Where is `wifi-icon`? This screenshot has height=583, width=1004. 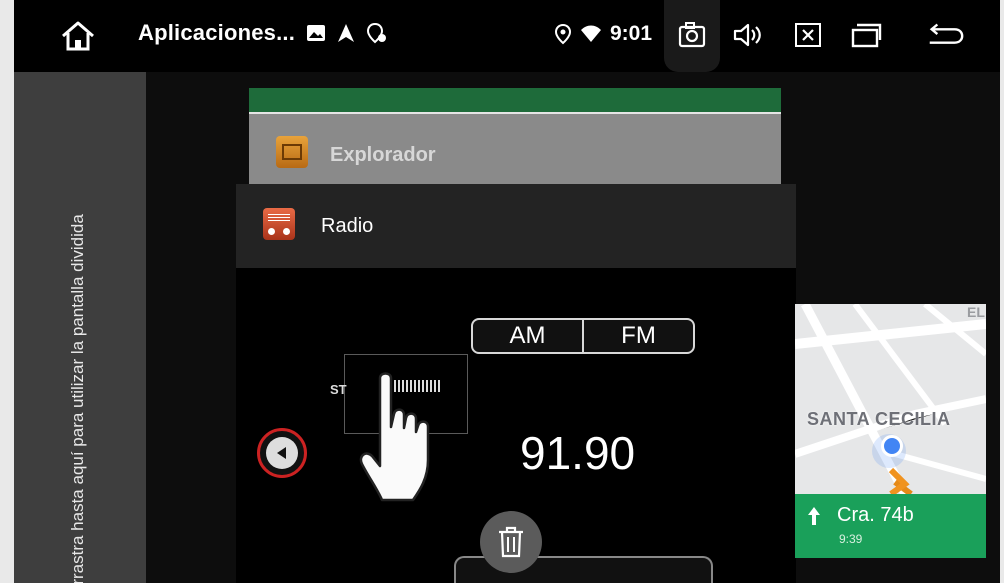
wifi-icon is located at coordinates (591, 33).